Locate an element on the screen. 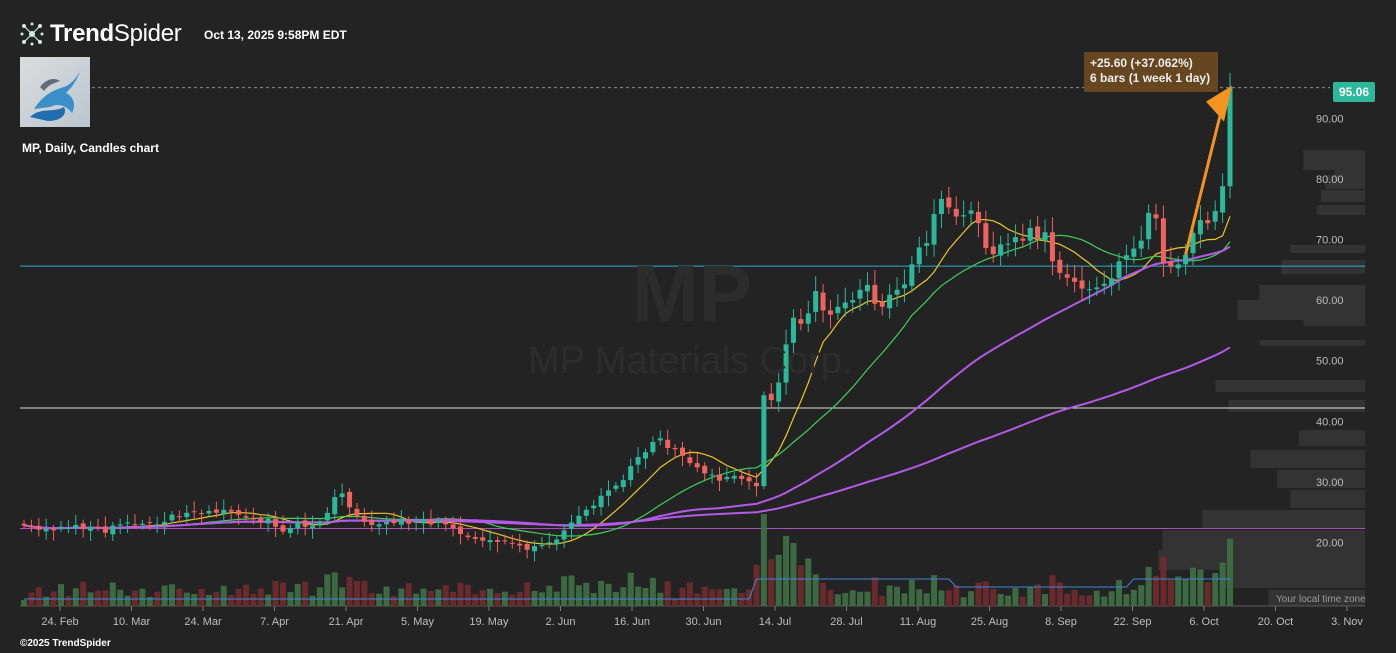 The width and height of the screenshot is (1396, 653). x-tick-label: 24. Mar is located at coordinates (203, 622).